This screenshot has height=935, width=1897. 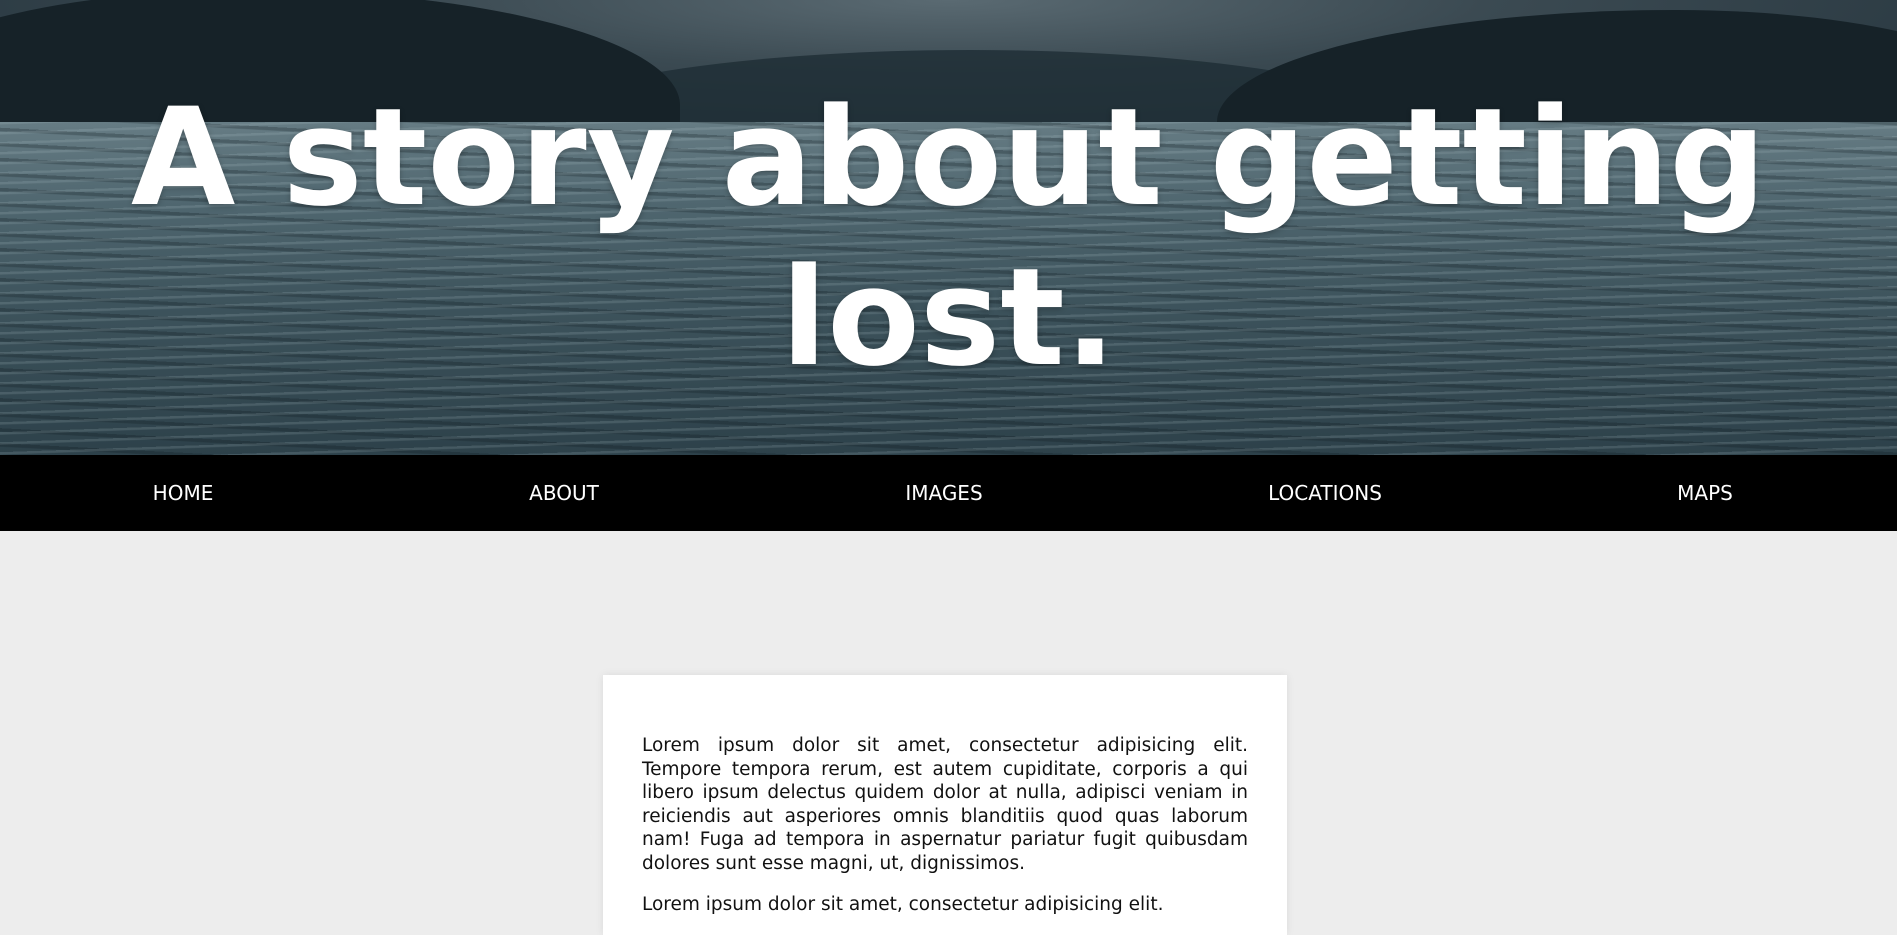 What do you see at coordinates (944, 493) in the screenshot?
I see `nav-item-images: IMAGES` at bounding box center [944, 493].